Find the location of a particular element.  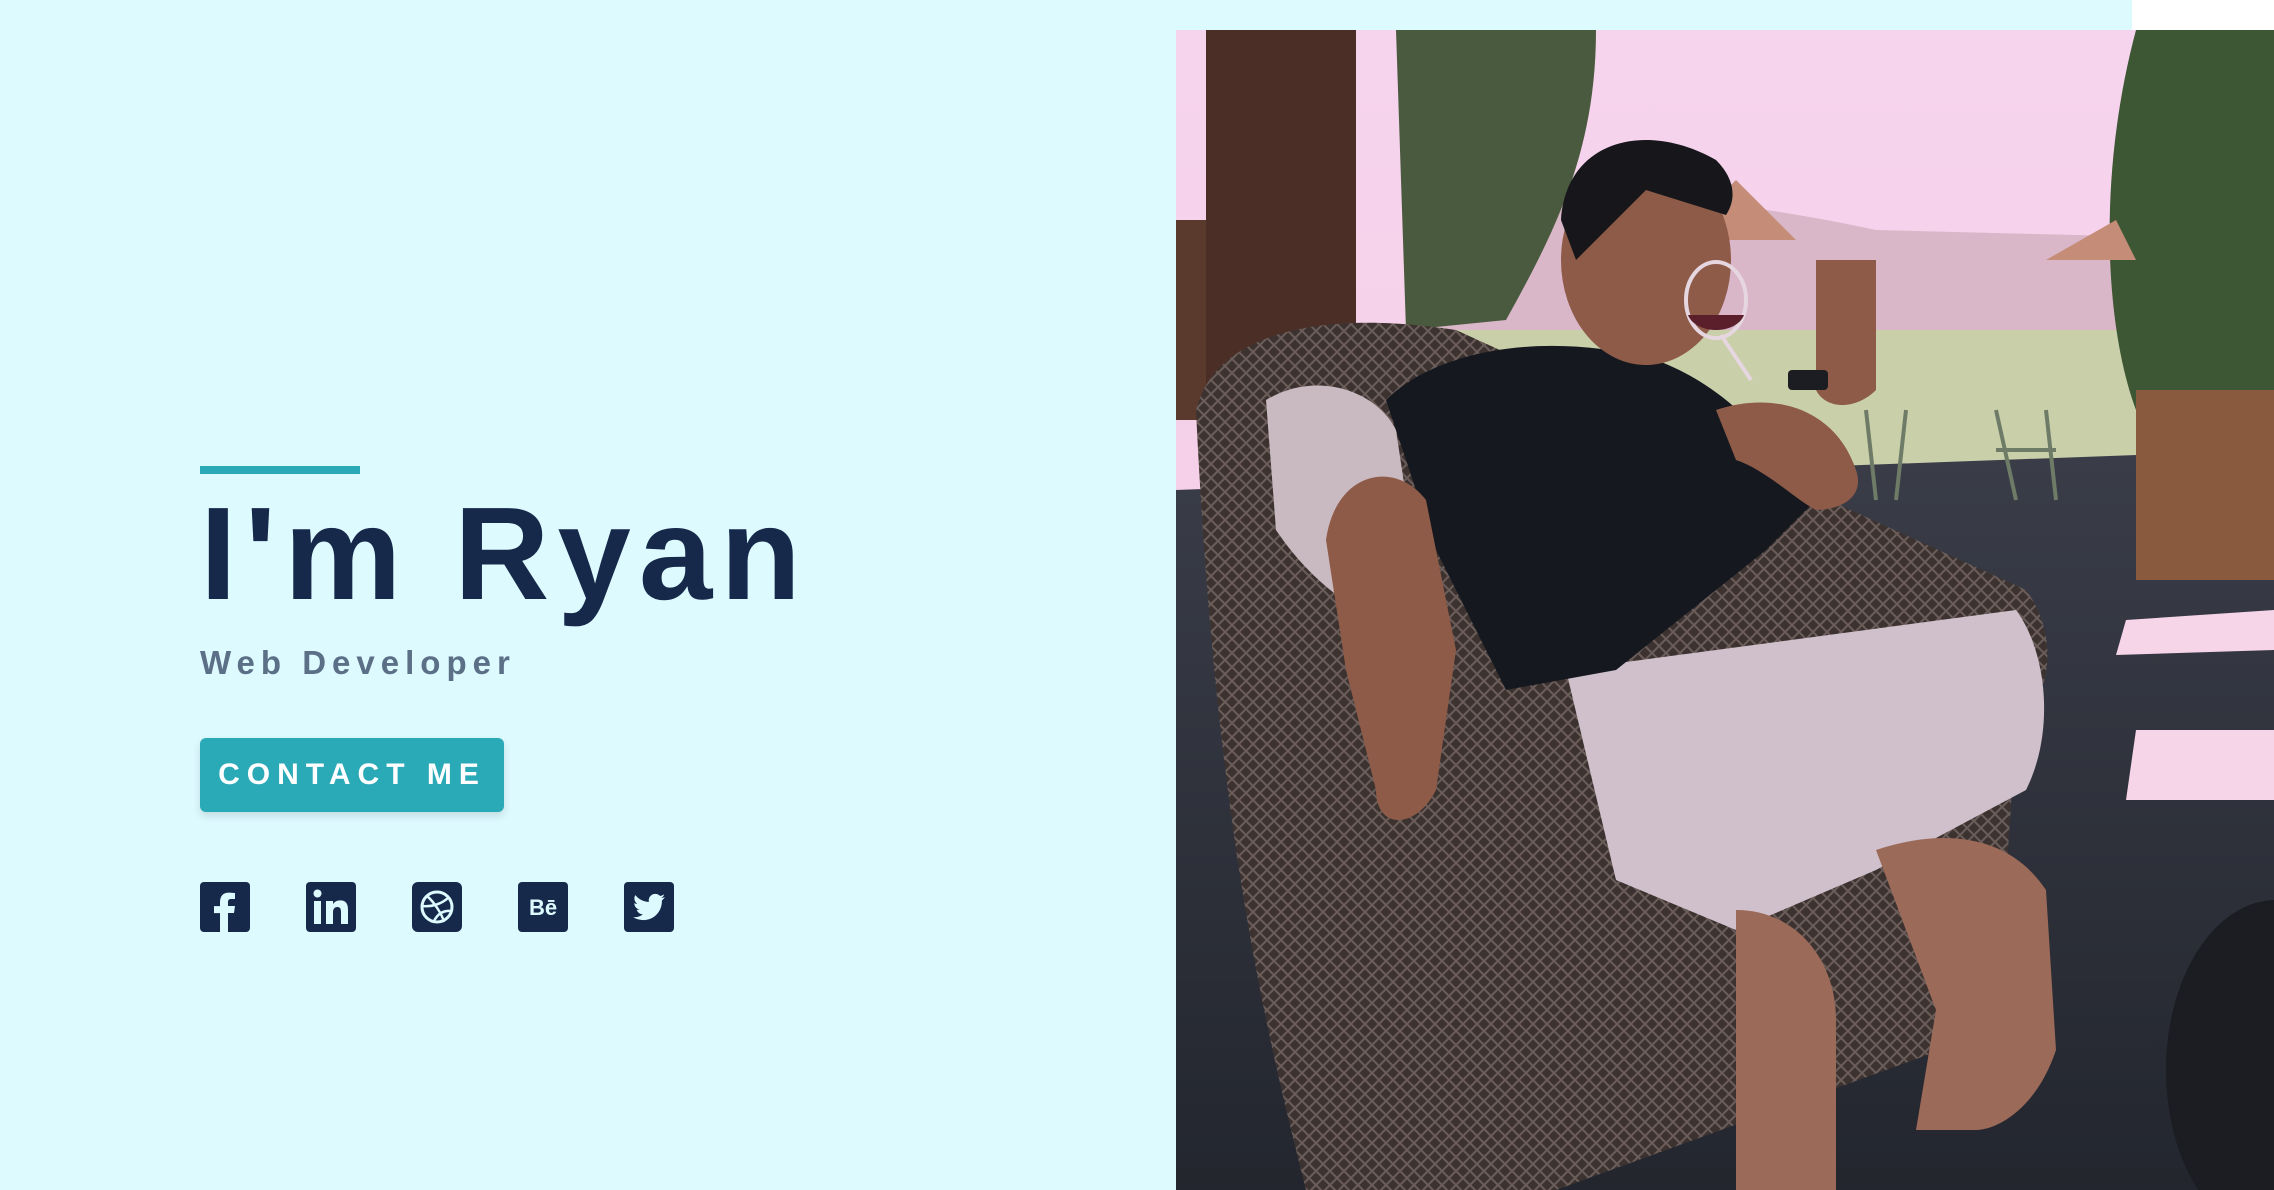

twitter-icon is located at coordinates (649, 907).